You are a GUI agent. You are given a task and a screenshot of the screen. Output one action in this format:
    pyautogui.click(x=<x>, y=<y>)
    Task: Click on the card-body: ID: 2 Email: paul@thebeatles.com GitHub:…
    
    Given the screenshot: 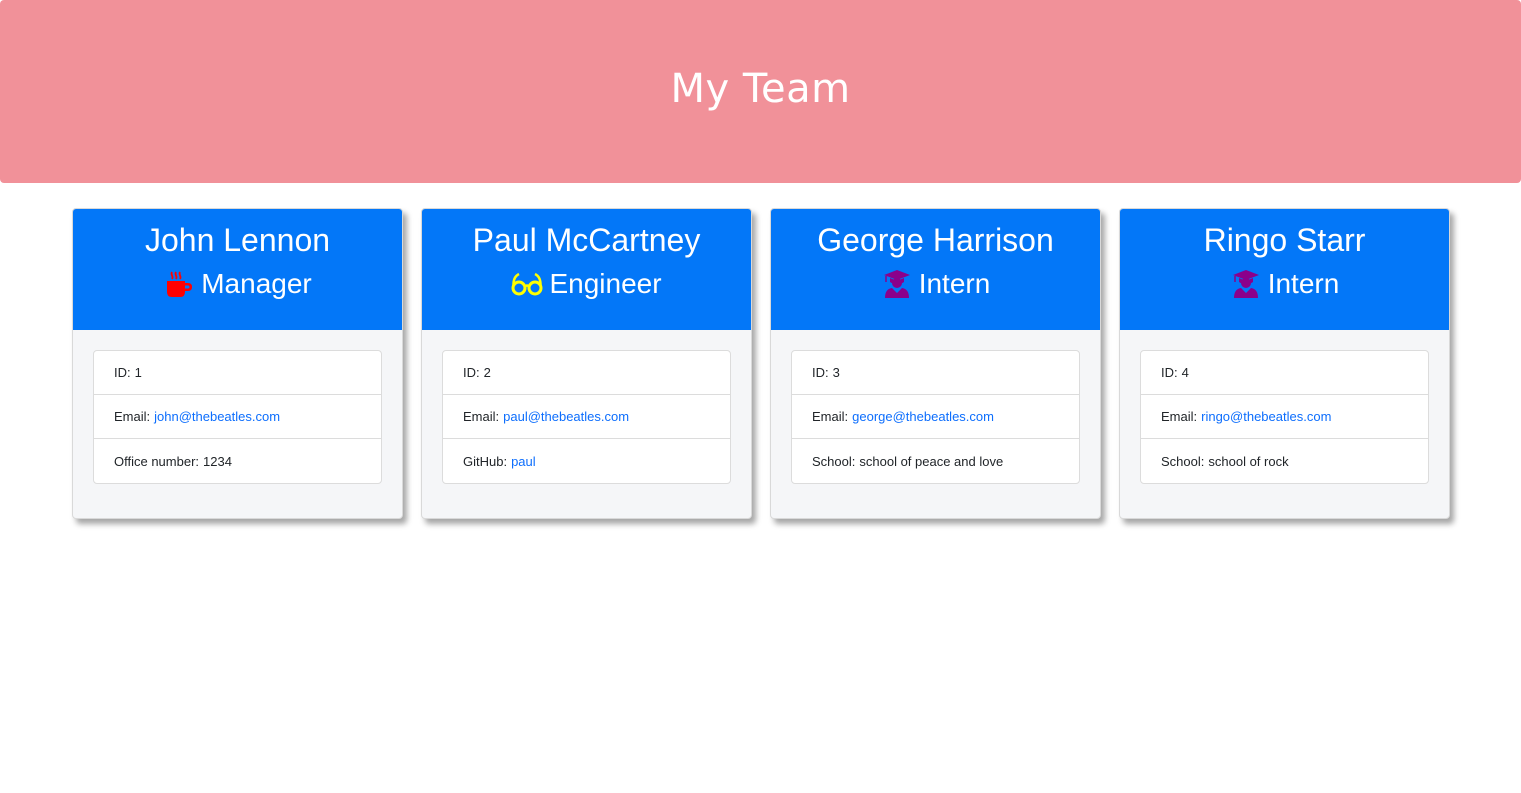 What is the action you would take?
    pyautogui.click(x=586, y=407)
    